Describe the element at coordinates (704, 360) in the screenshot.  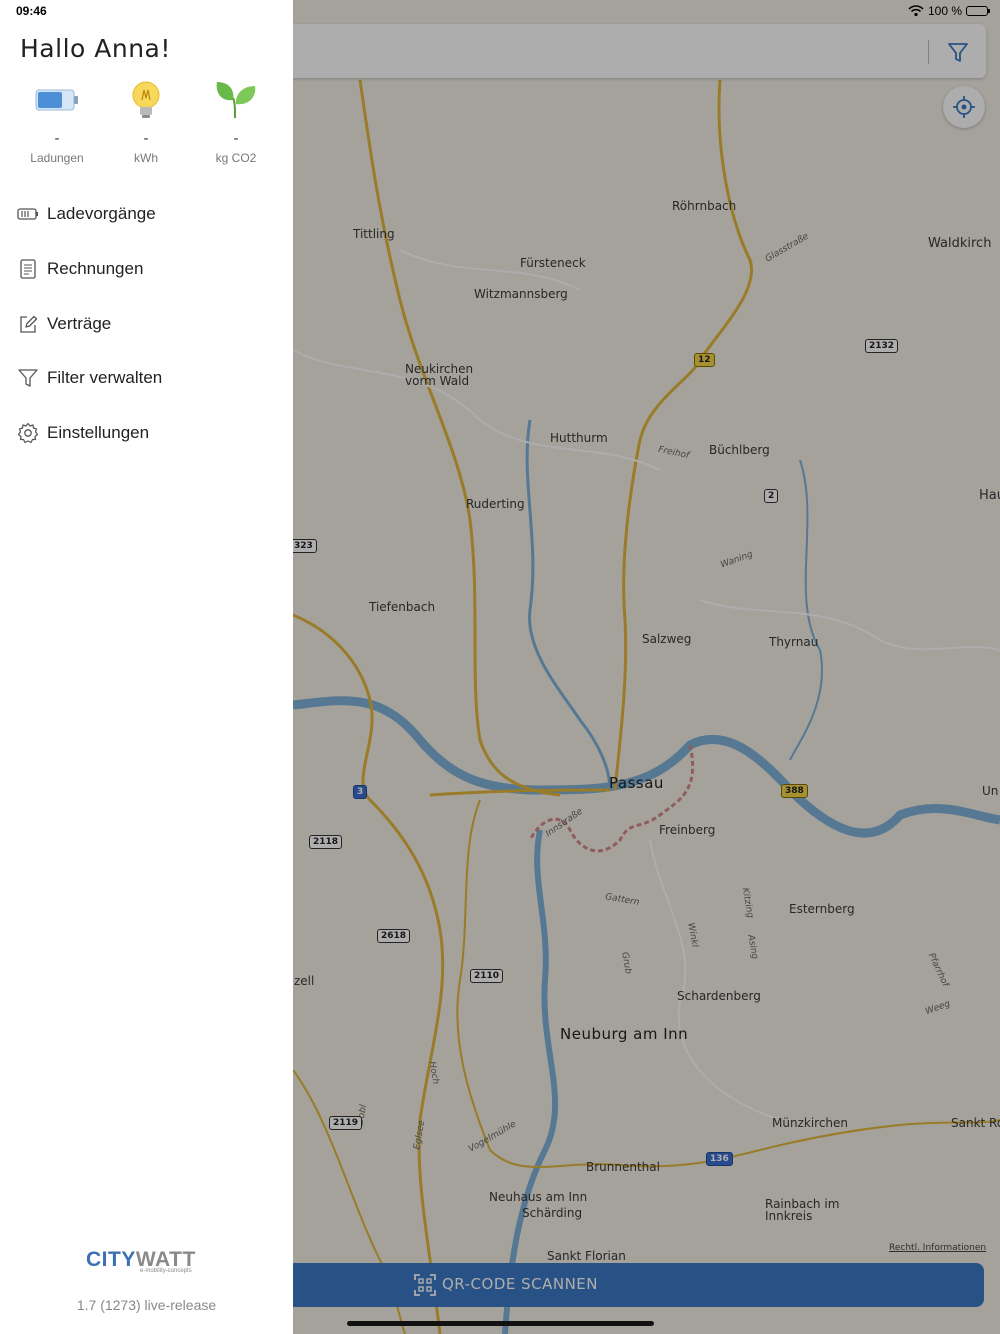
I see `road-badge-12: 12` at that location.